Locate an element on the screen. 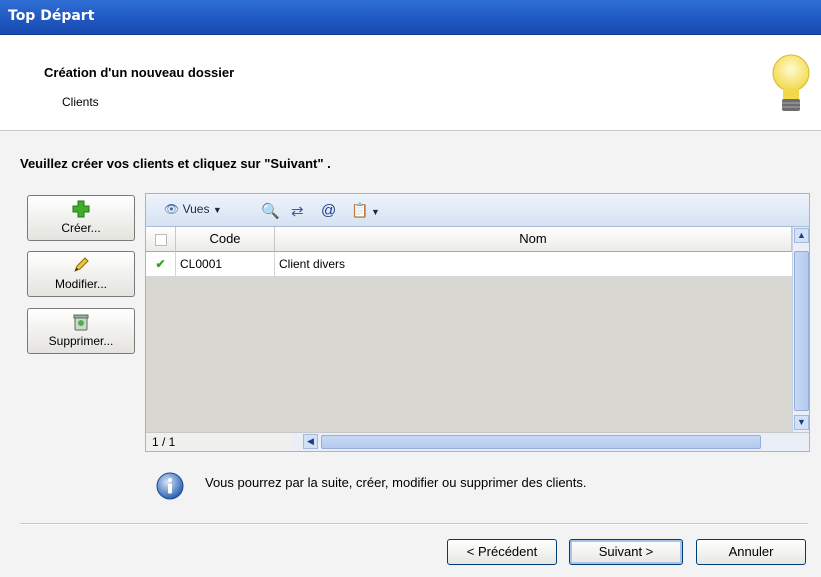 The image size is (821, 577). check-icon: ✔ is located at coordinates (161, 264).